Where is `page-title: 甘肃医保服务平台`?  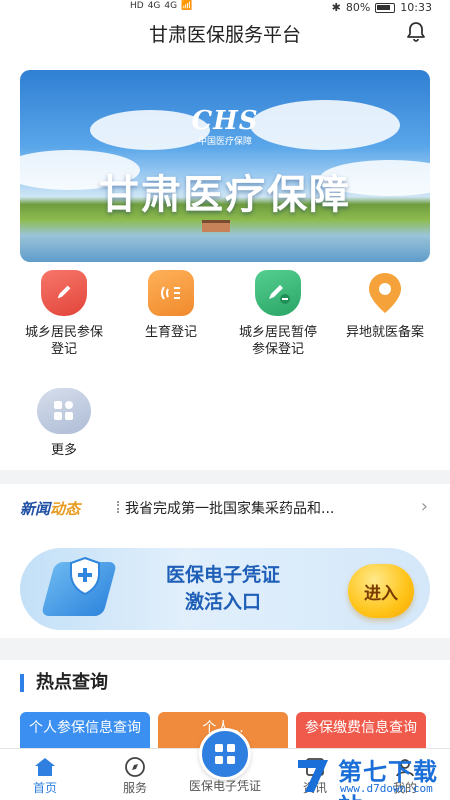 page-title: 甘肃医保服务平台 is located at coordinates (224, 35).